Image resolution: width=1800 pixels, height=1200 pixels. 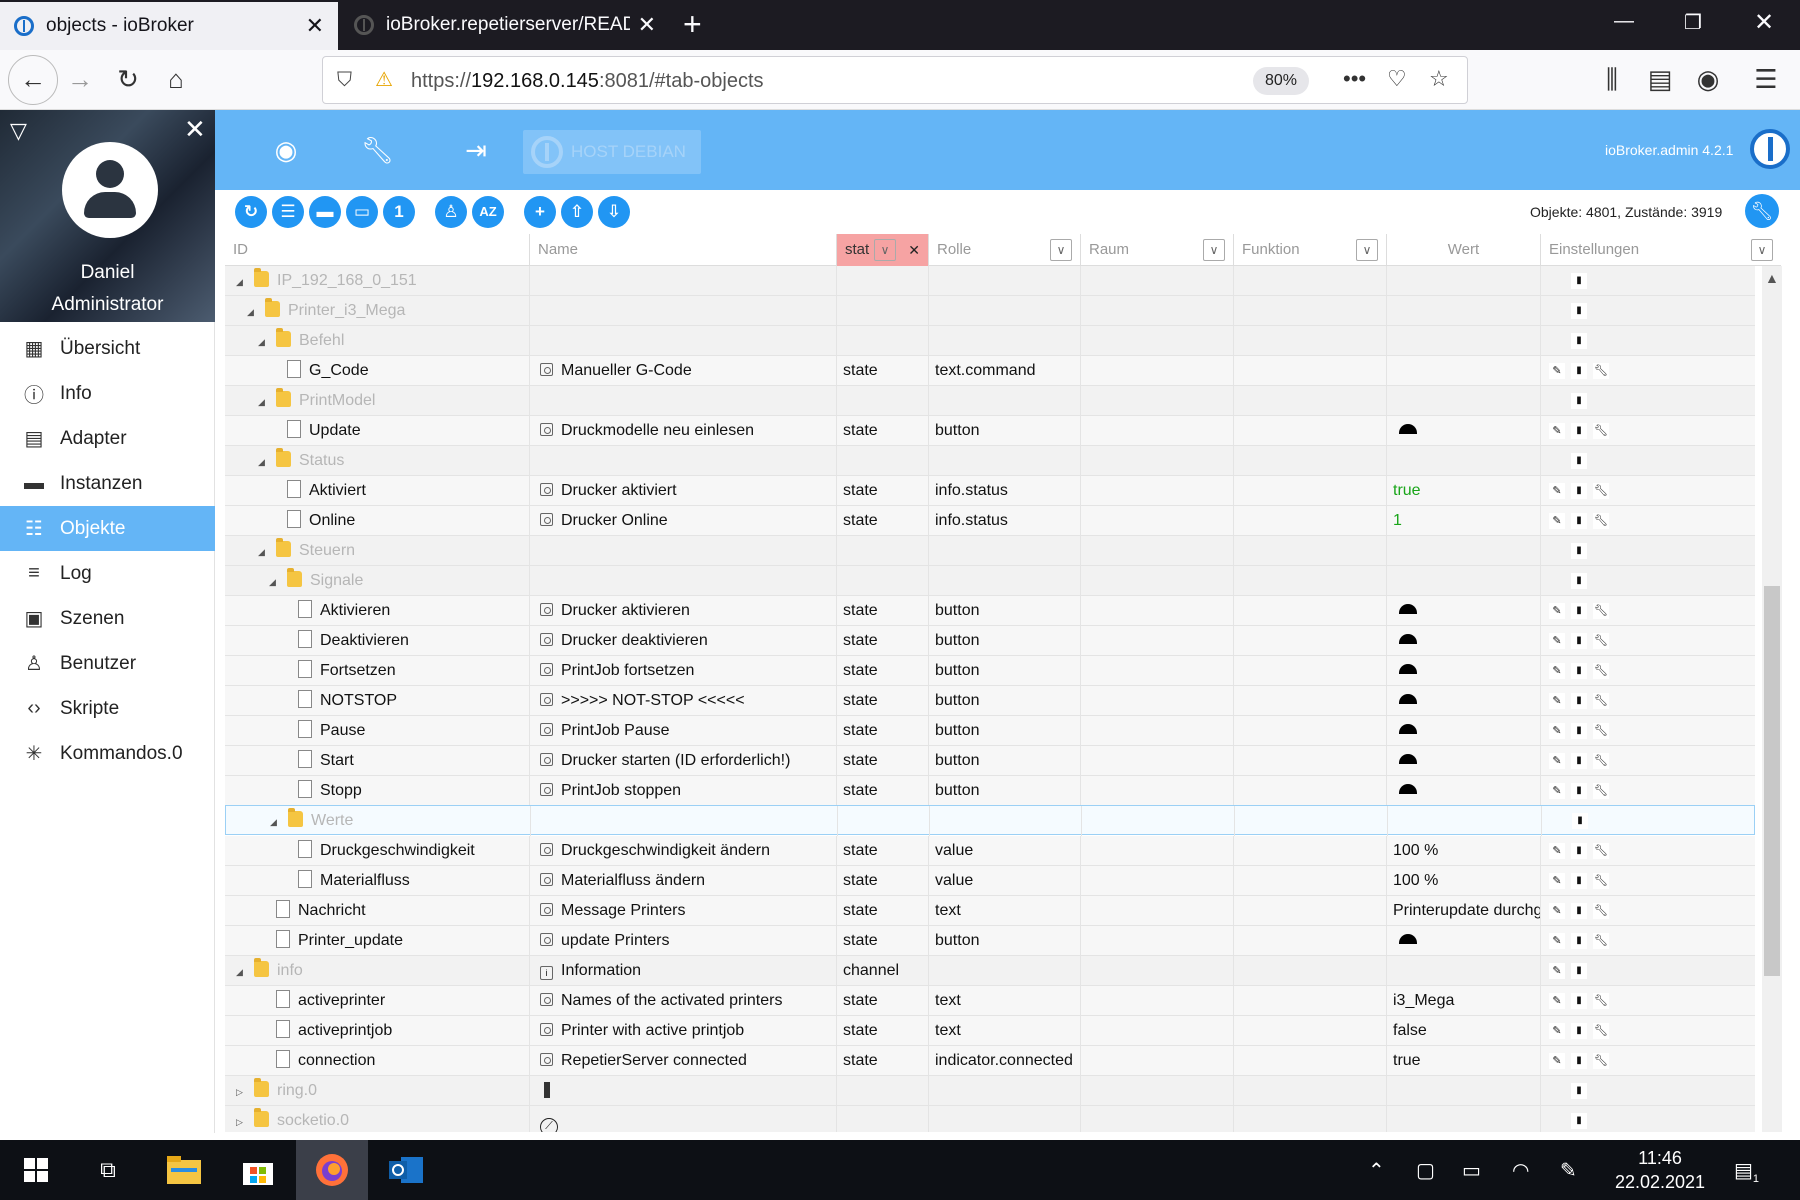 I want to click on table-row: ◢ Status ▮, so click(x=990, y=461).